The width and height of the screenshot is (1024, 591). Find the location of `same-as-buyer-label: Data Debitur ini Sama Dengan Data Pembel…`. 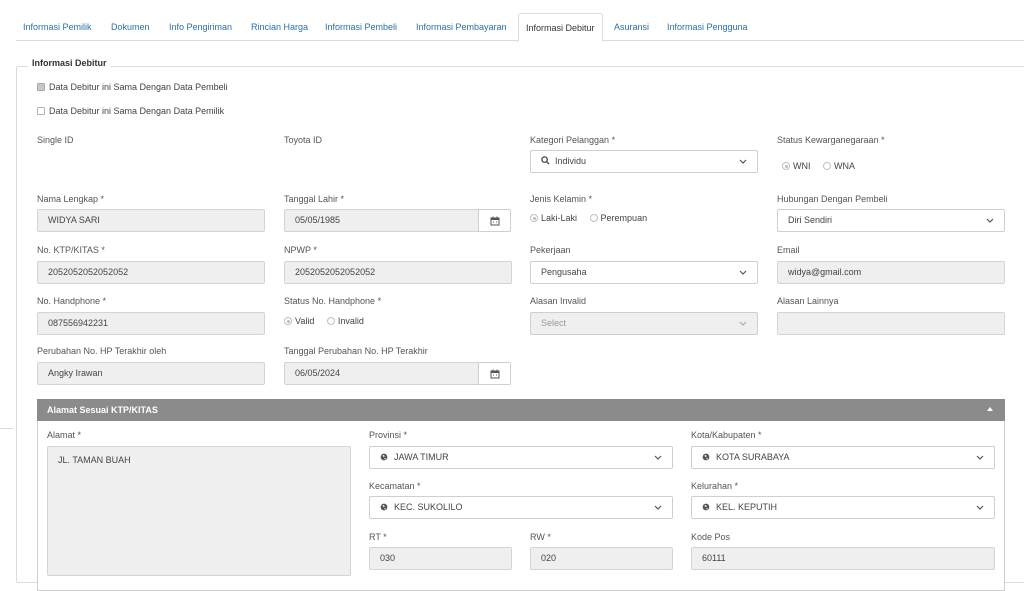

same-as-buyer-label: Data Debitur ini Sama Dengan Data Pembel… is located at coordinates (138, 87).